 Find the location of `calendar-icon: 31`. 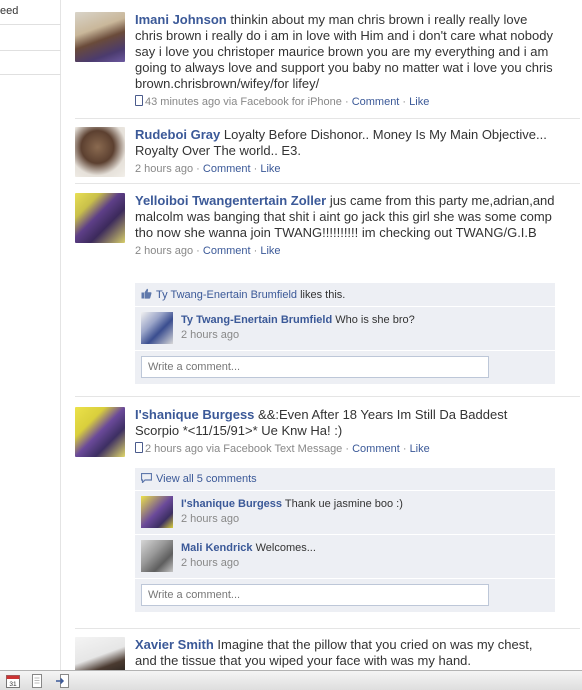

calendar-icon: 31 is located at coordinates (13, 681).